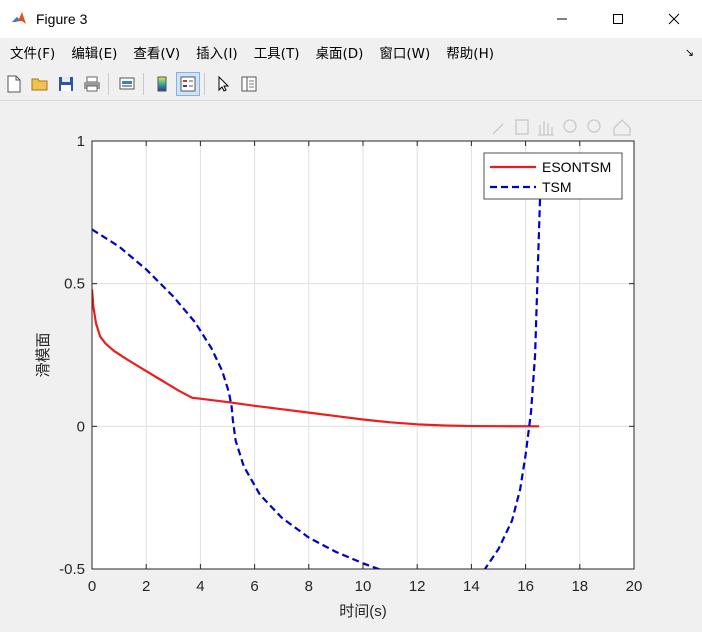 The height and width of the screenshot is (632, 702). I want to click on link-plot-button, so click(127, 84).